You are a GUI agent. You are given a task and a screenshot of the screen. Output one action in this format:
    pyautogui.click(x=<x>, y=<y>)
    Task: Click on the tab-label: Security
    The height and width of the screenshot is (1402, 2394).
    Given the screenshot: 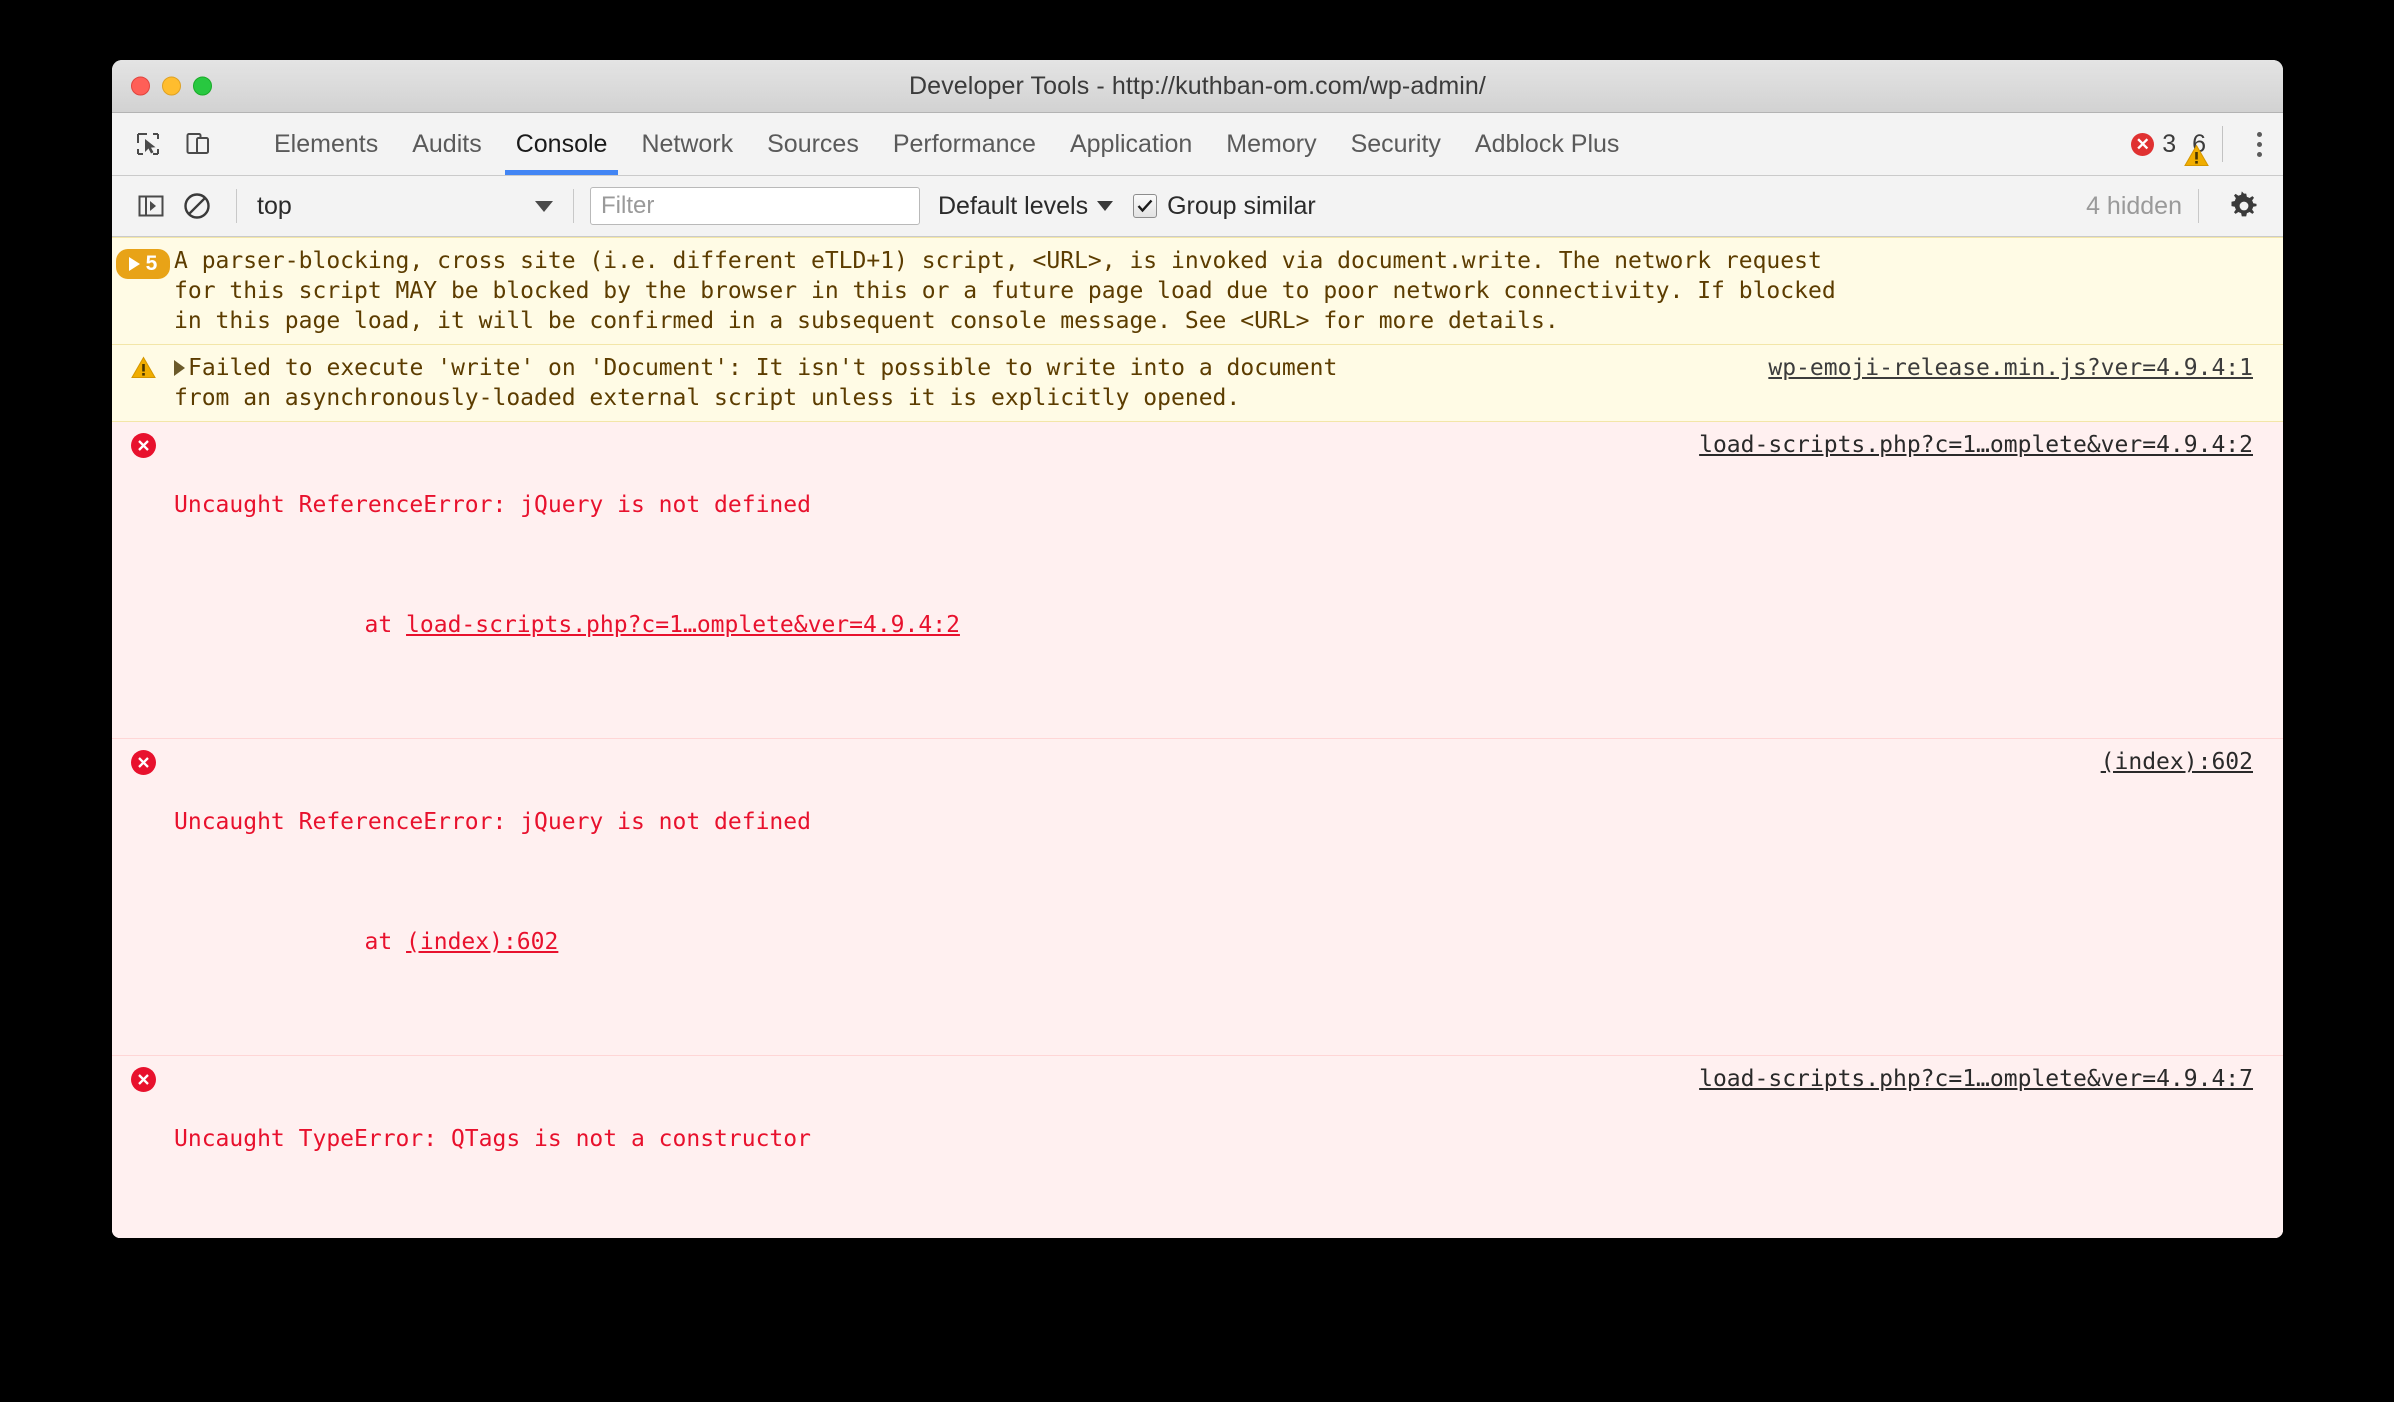 What is the action you would take?
    pyautogui.click(x=1395, y=143)
    